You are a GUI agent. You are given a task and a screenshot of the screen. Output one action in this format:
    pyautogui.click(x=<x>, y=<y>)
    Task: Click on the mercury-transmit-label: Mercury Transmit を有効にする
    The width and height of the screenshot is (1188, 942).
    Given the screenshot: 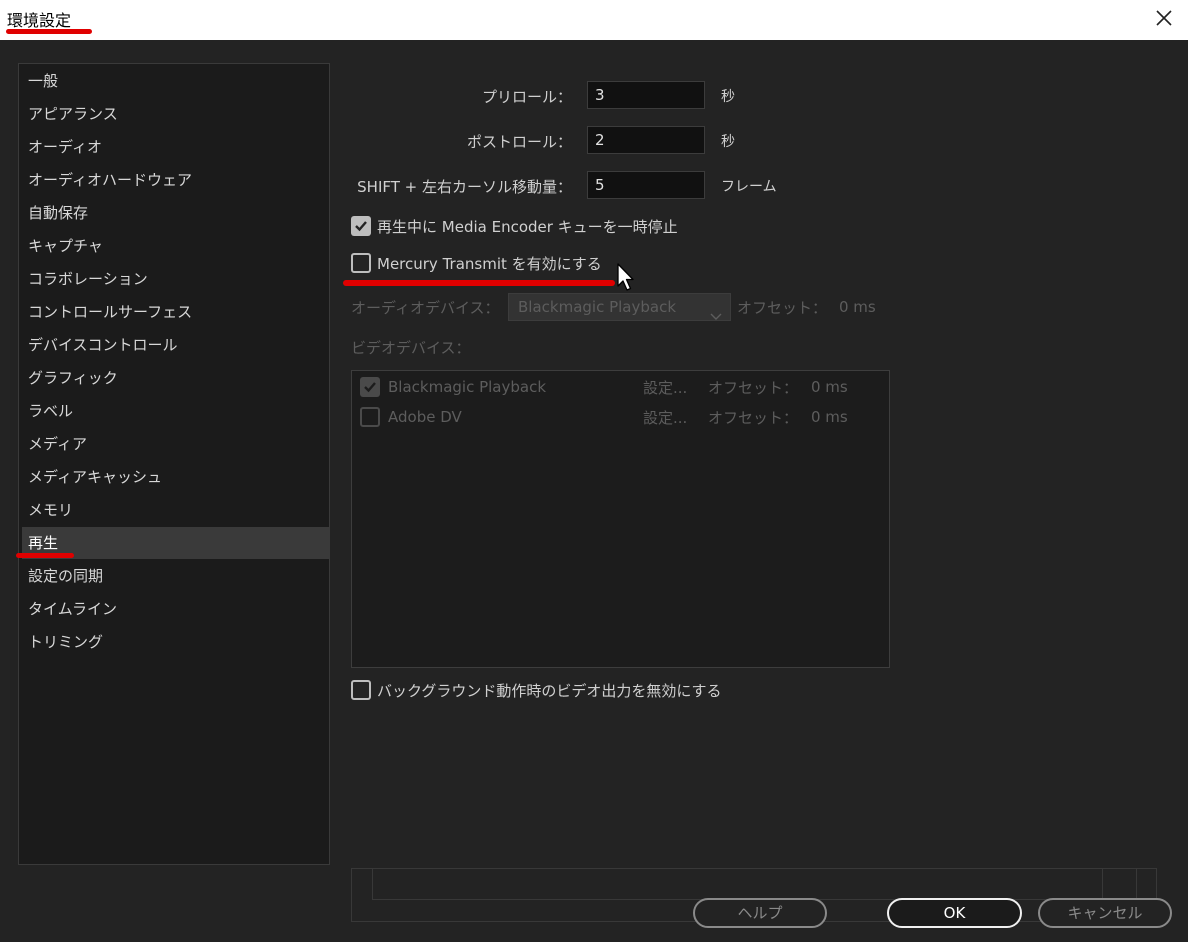 What is the action you would take?
    pyautogui.click(x=489, y=264)
    